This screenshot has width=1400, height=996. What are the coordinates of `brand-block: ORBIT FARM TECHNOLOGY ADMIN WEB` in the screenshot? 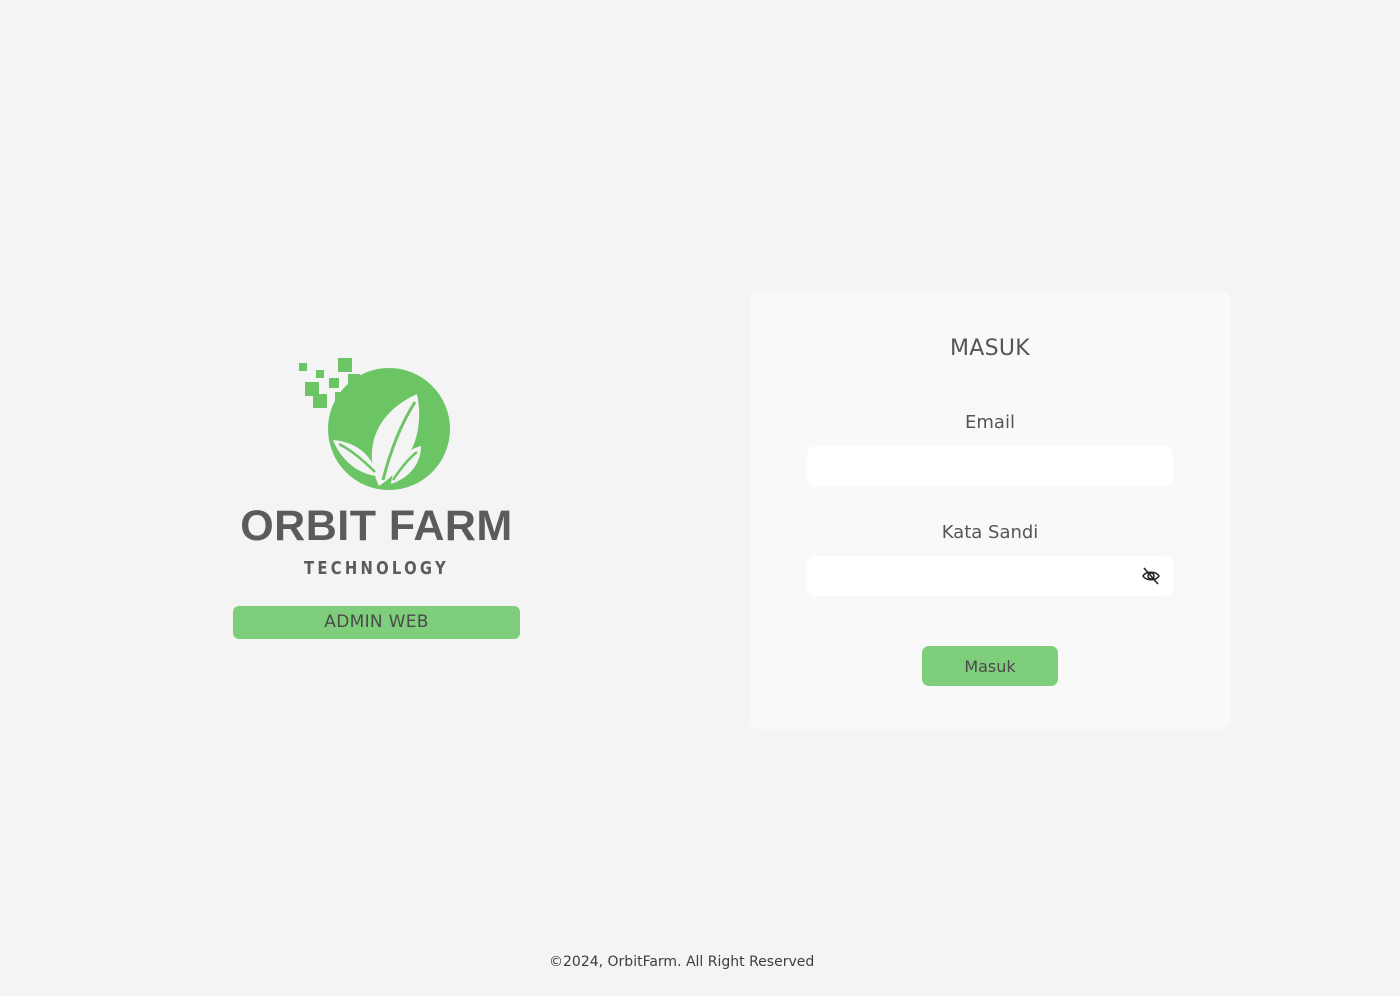 It's located at (376, 495).